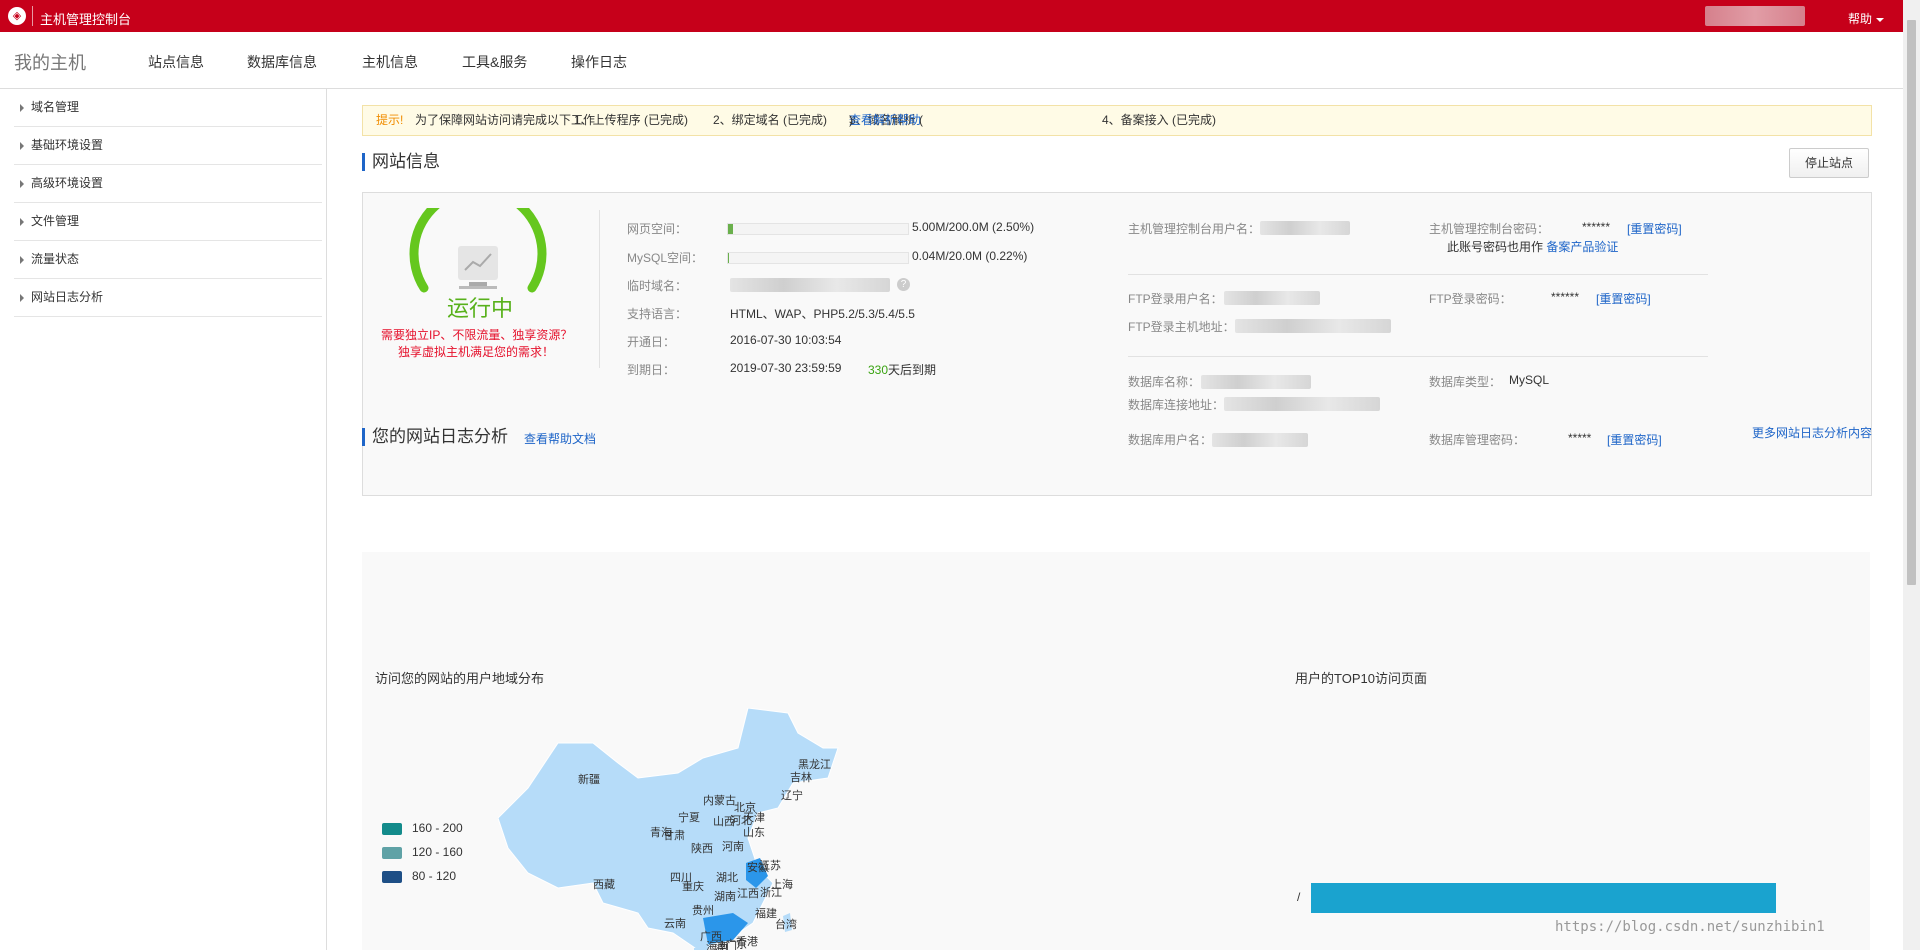  What do you see at coordinates (168, 184) in the screenshot?
I see `sidebar-item-advanced-env: 高级环境设置` at bounding box center [168, 184].